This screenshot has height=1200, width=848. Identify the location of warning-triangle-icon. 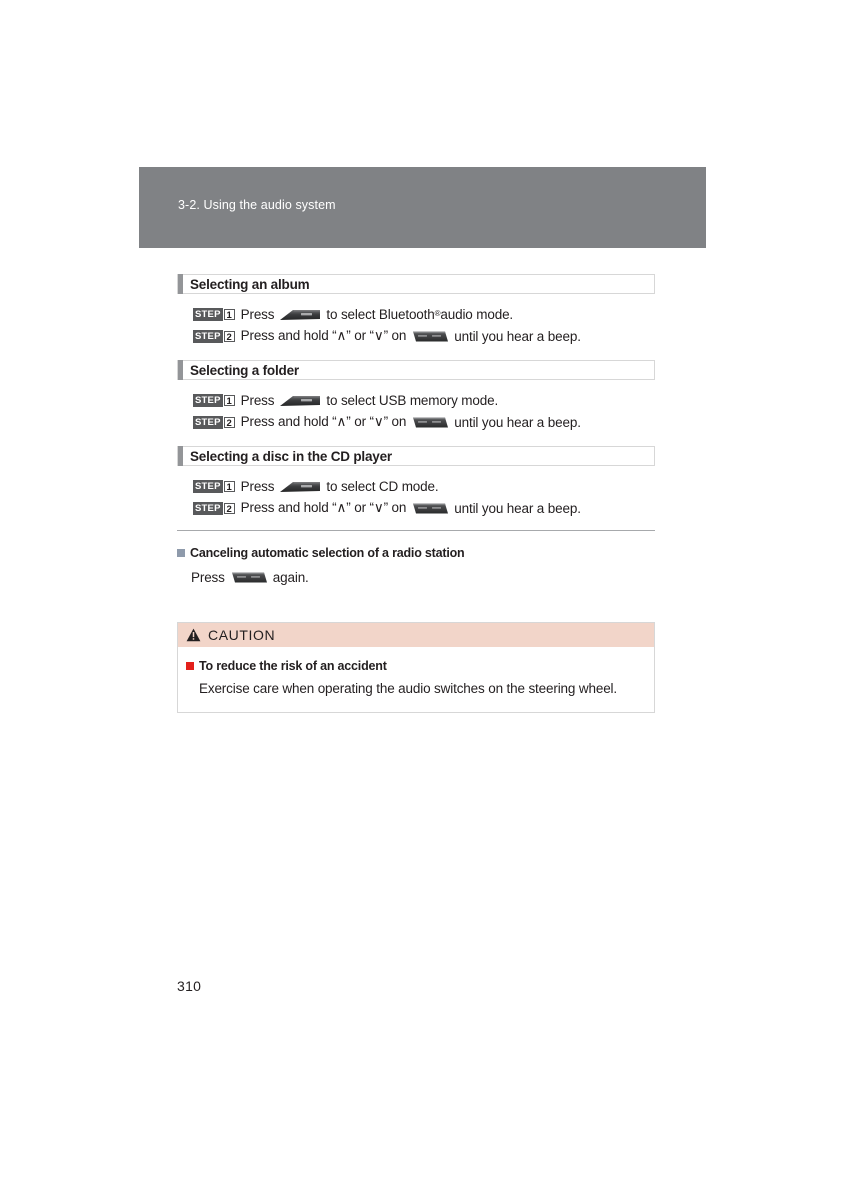
(193, 635).